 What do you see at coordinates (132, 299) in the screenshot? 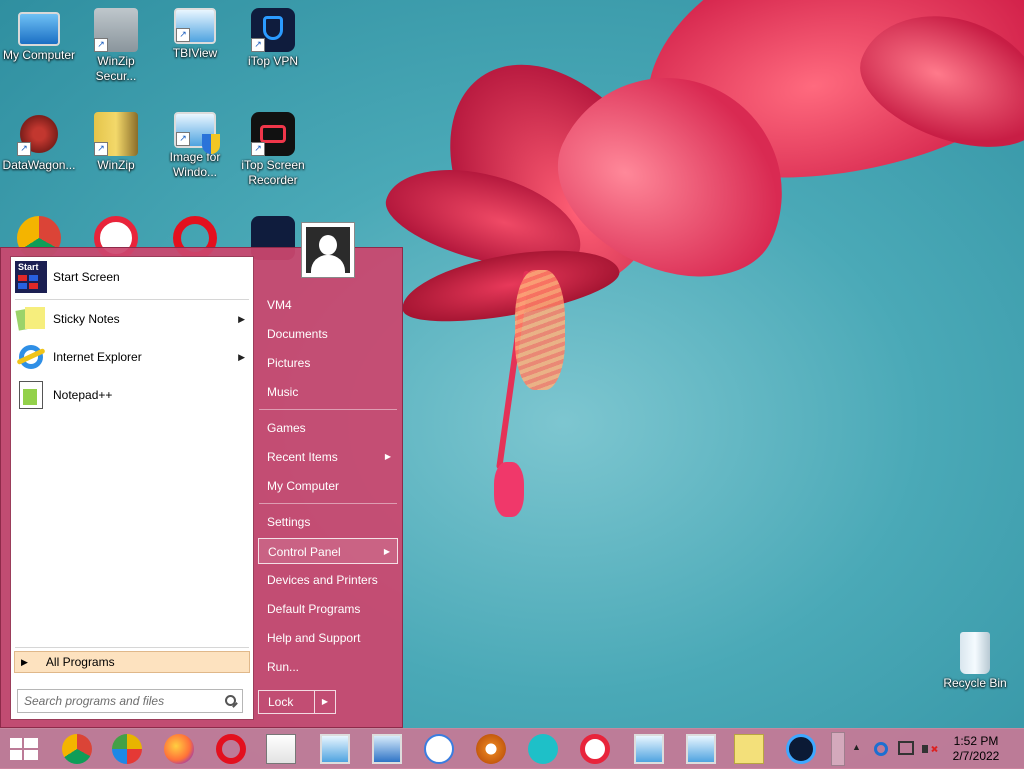
I see `pinned-separator` at bounding box center [132, 299].